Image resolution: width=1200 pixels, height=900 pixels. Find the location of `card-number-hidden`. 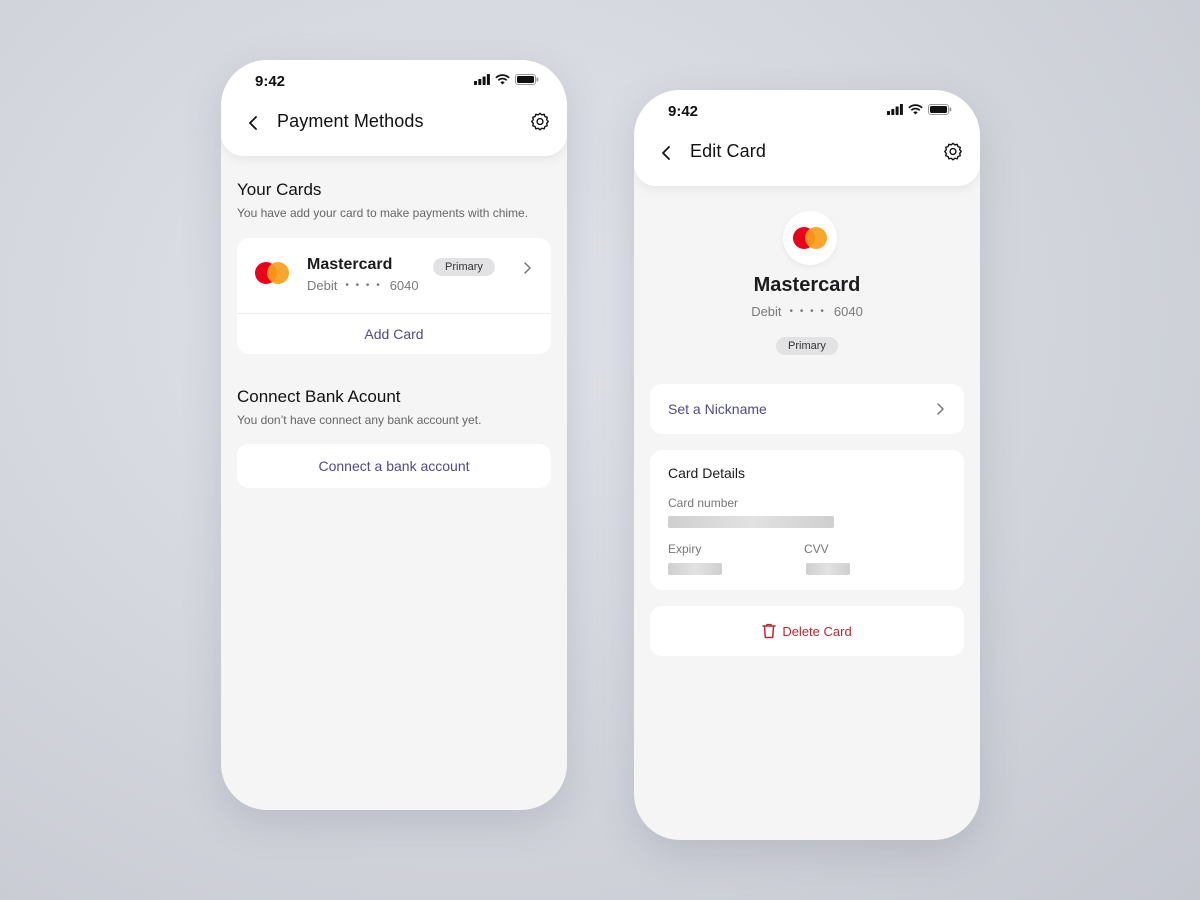

card-number-hidden is located at coordinates (751, 522).